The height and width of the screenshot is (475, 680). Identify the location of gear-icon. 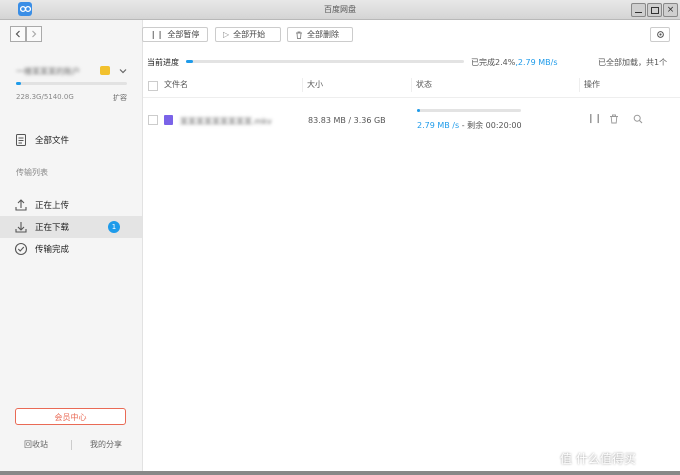
(660, 34).